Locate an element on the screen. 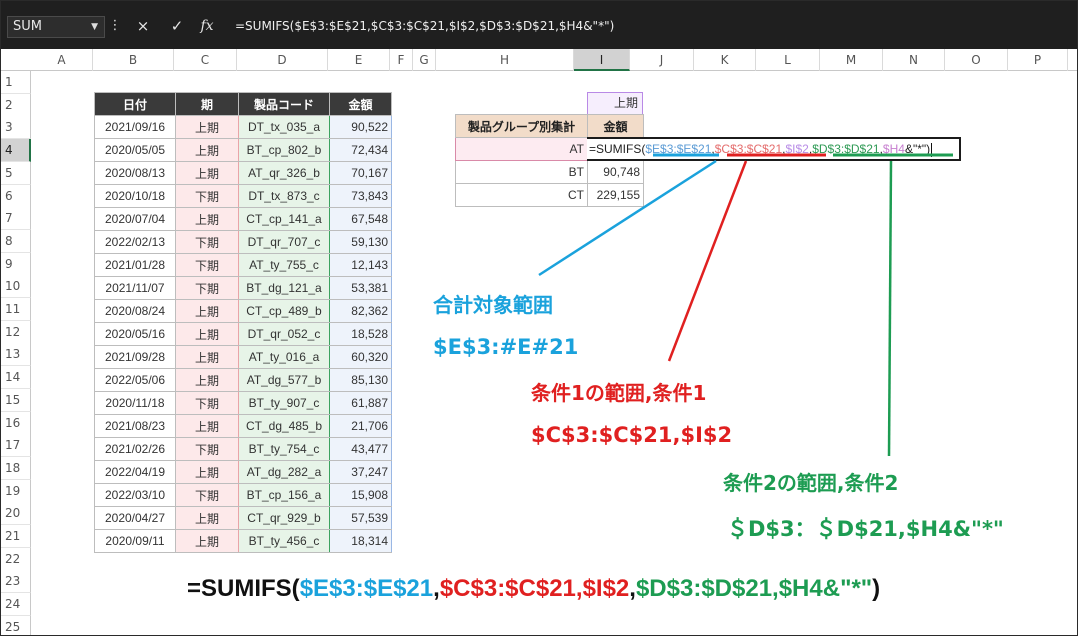 The height and width of the screenshot is (636, 1078). formula-part: $C$3:$C$21,$I$2 is located at coordinates (534, 588).